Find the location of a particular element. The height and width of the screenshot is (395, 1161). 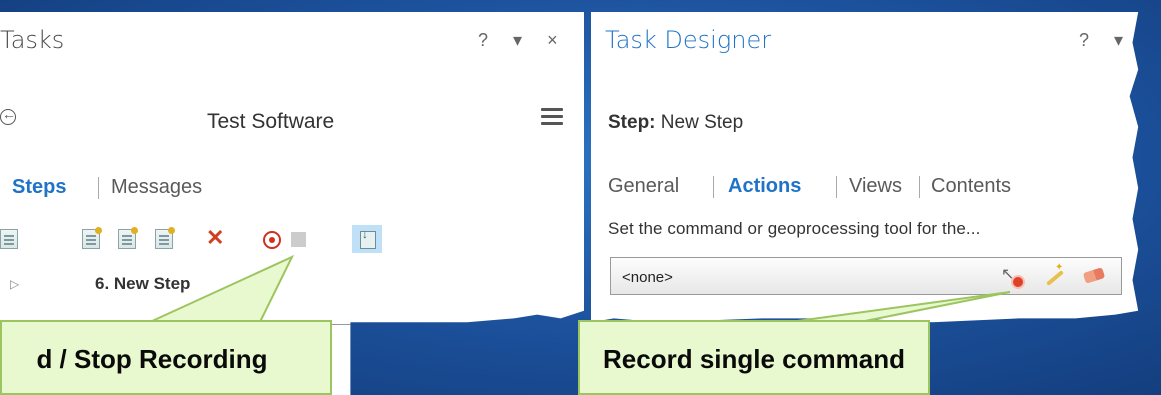

tab-general: General is located at coordinates (643, 186).